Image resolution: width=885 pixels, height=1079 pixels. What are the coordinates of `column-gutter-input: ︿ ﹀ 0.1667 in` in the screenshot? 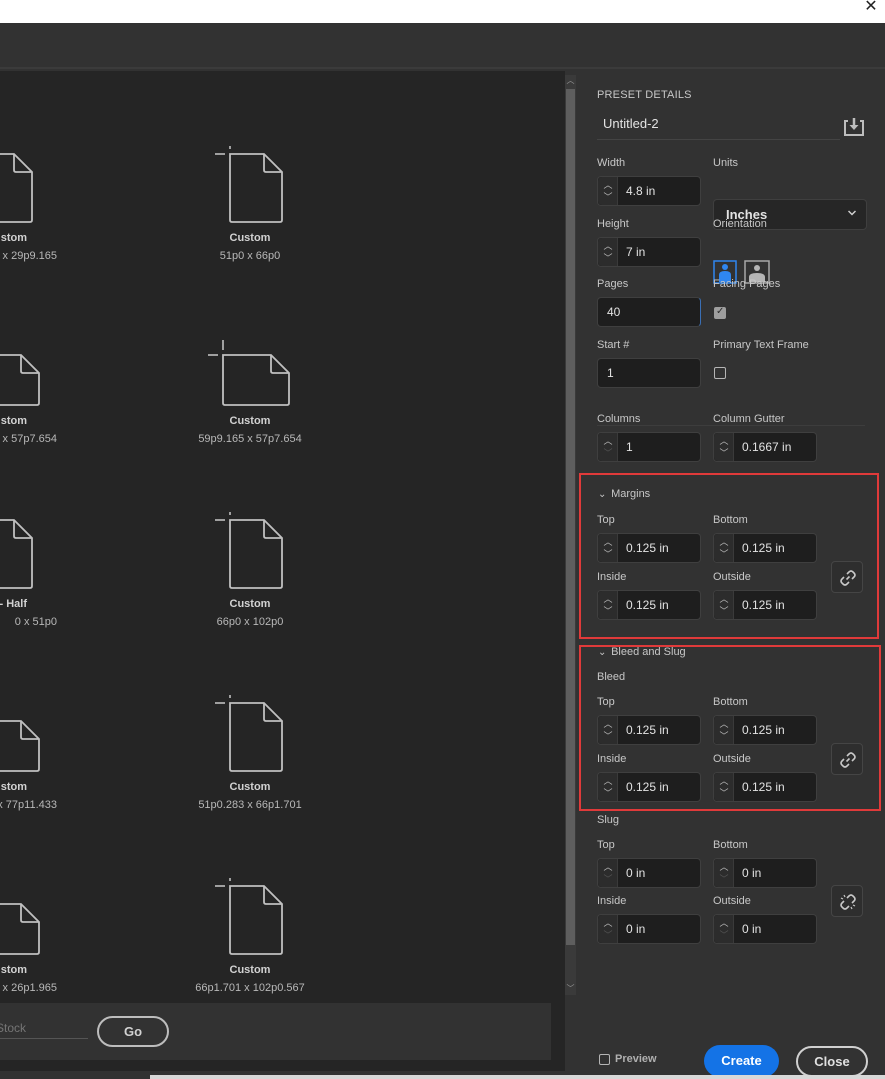 It's located at (765, 447).